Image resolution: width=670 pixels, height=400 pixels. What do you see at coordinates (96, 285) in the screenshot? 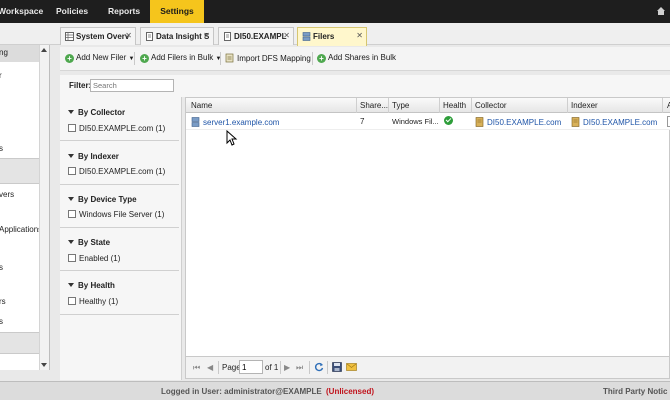
I see `facet-title: By Health` at bounding box center [96, 285].